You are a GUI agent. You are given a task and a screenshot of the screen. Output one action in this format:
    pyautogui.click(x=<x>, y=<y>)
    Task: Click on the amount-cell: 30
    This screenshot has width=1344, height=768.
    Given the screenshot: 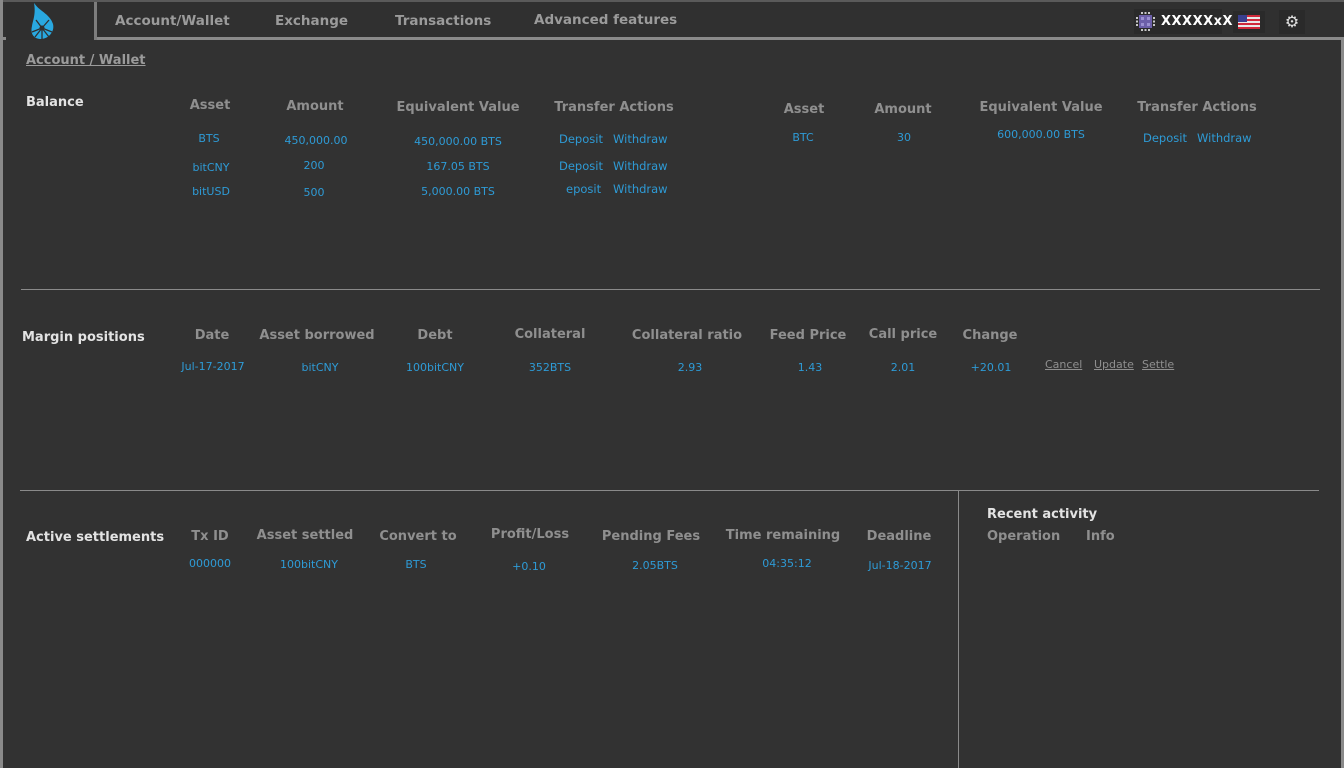 What is the action you would take?
    pyautogui.click(x=904, y=137)
    